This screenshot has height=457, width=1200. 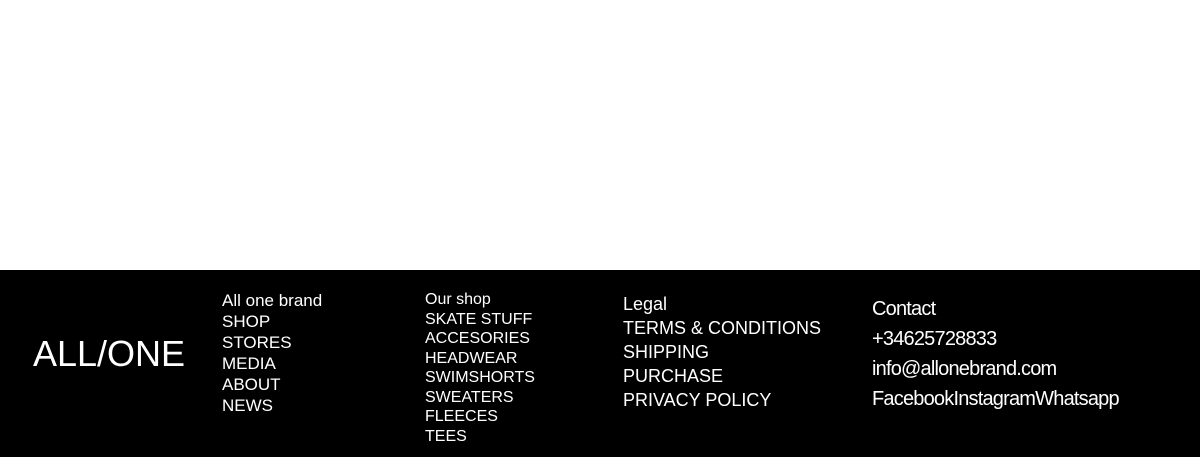 What do you see at coordinates (645, 304) in the screenshot?
I see `legal-column-heading: Legal` at bounding box center [645, 304].